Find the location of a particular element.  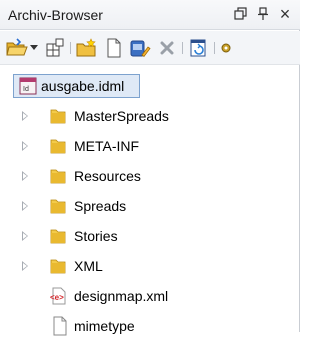

svg-text: <e> is located at coordinates (57, 297).